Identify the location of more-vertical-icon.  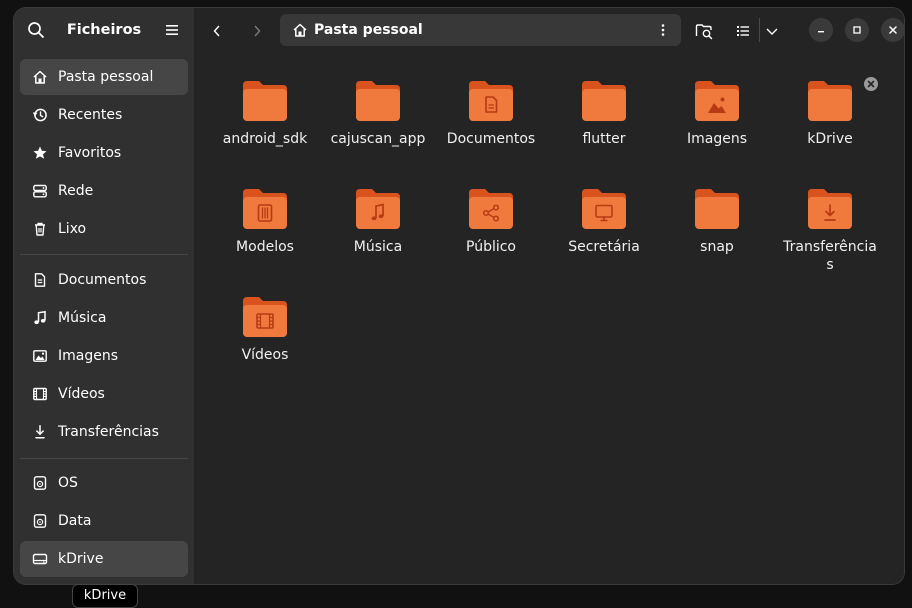
(663, 30).